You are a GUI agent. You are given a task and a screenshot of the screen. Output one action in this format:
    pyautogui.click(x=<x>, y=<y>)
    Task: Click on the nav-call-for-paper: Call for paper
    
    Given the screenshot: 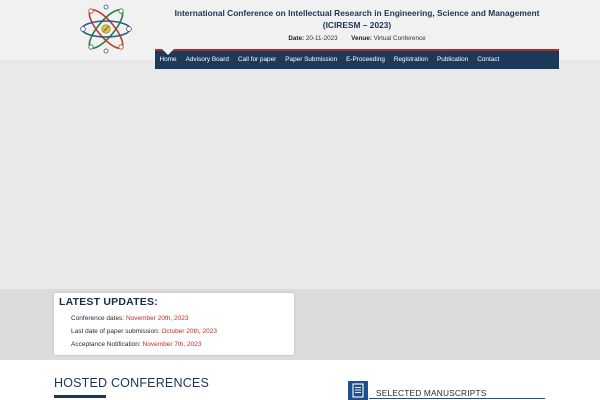 What is the action you would take?
    pyautogui.click(x=256, y=60)
    